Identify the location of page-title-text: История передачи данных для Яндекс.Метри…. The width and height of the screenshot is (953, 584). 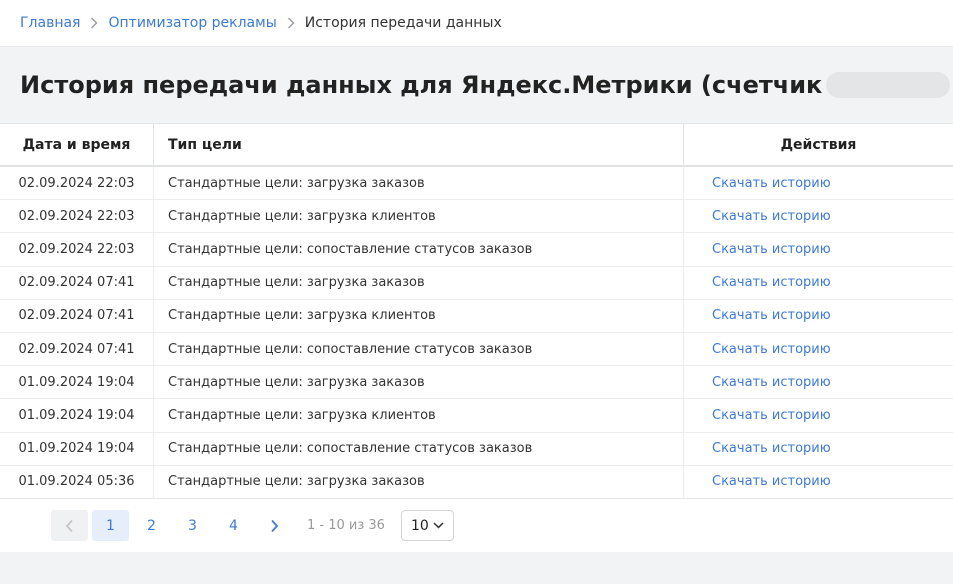
(421, 85).